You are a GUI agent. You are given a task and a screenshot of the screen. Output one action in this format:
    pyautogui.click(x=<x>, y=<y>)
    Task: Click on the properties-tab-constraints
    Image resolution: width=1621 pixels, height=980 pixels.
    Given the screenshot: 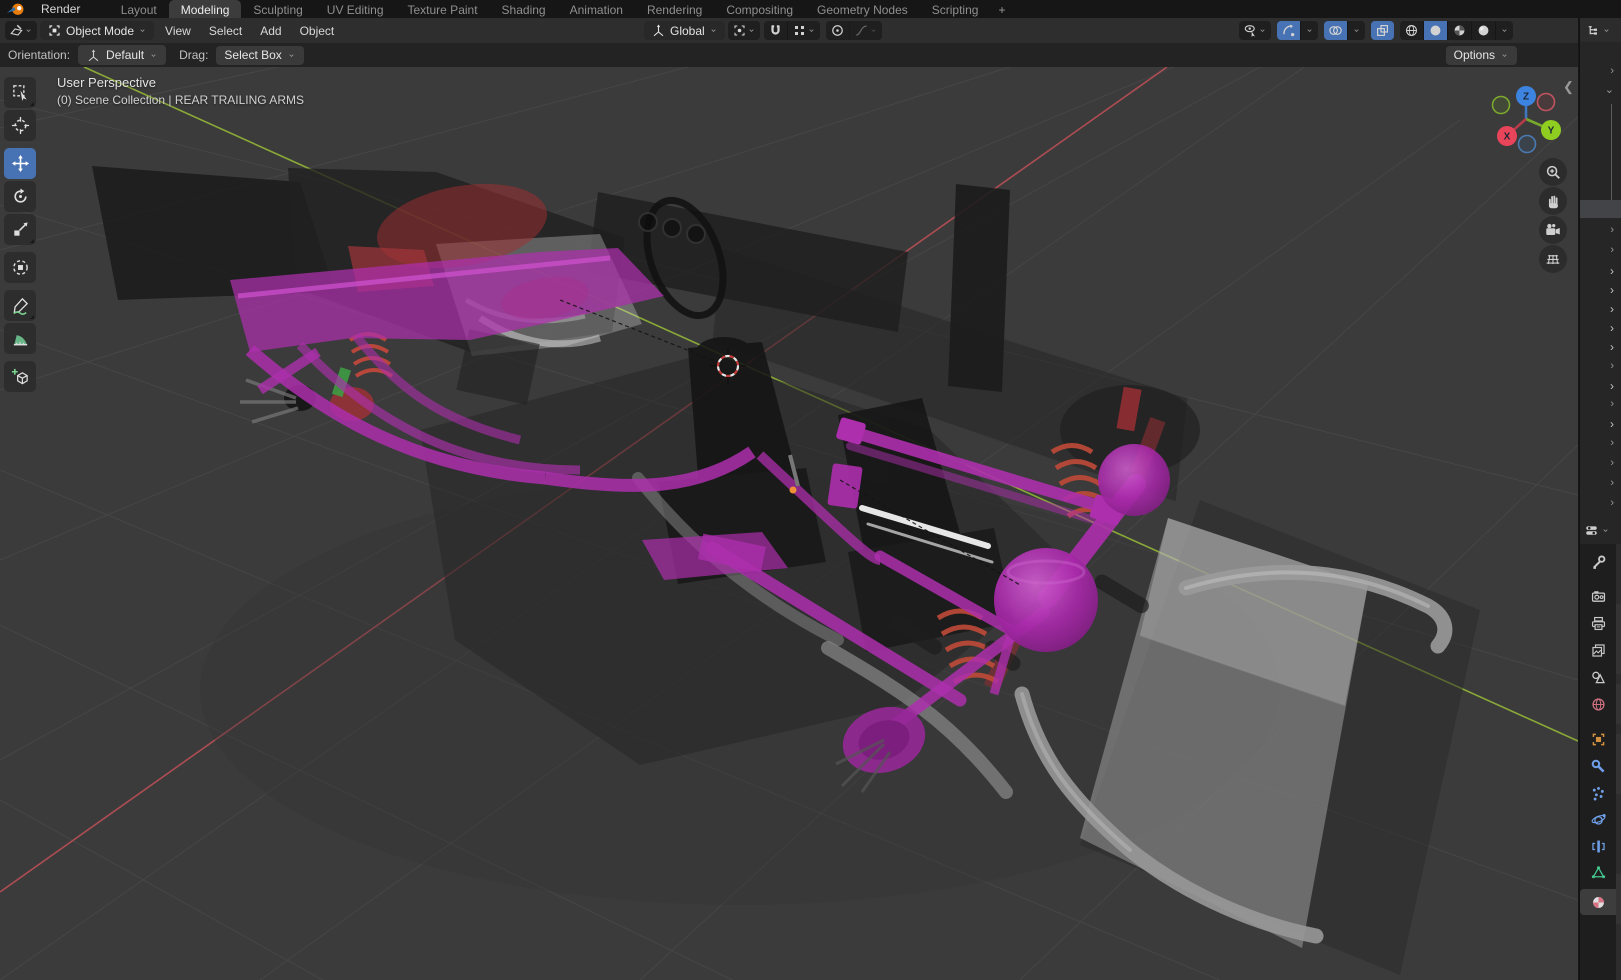 What is the action you would take?
    pyautogui.click(x=1598, y=846)
    